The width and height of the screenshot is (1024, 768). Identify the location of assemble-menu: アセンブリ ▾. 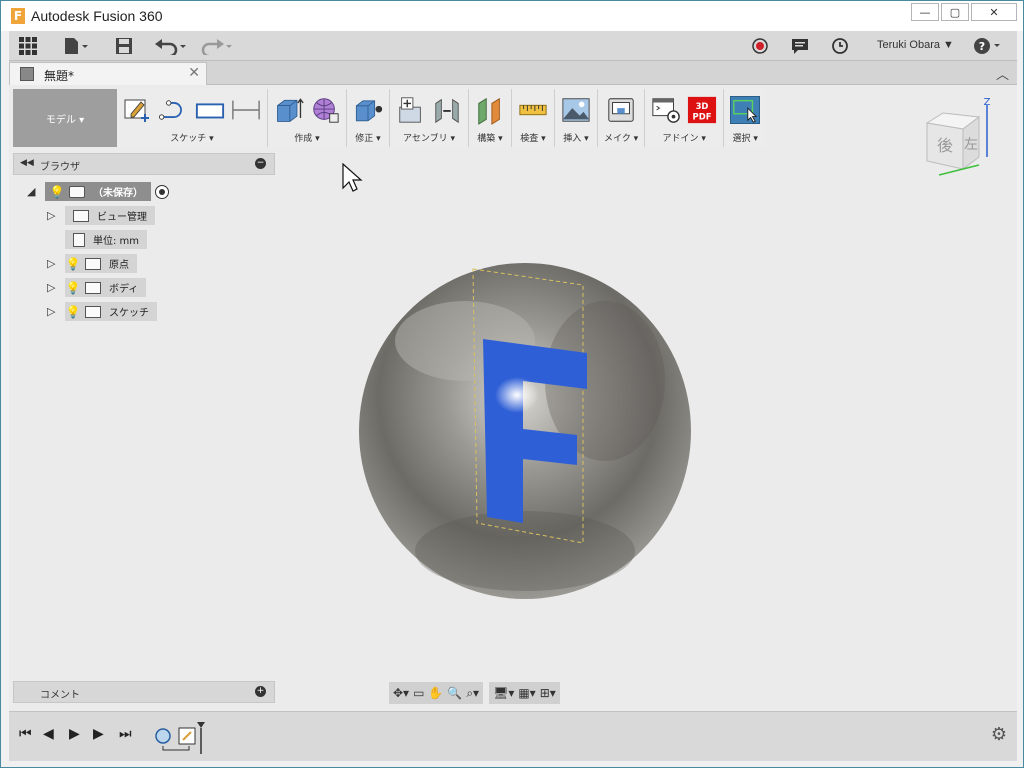
(429, 137).